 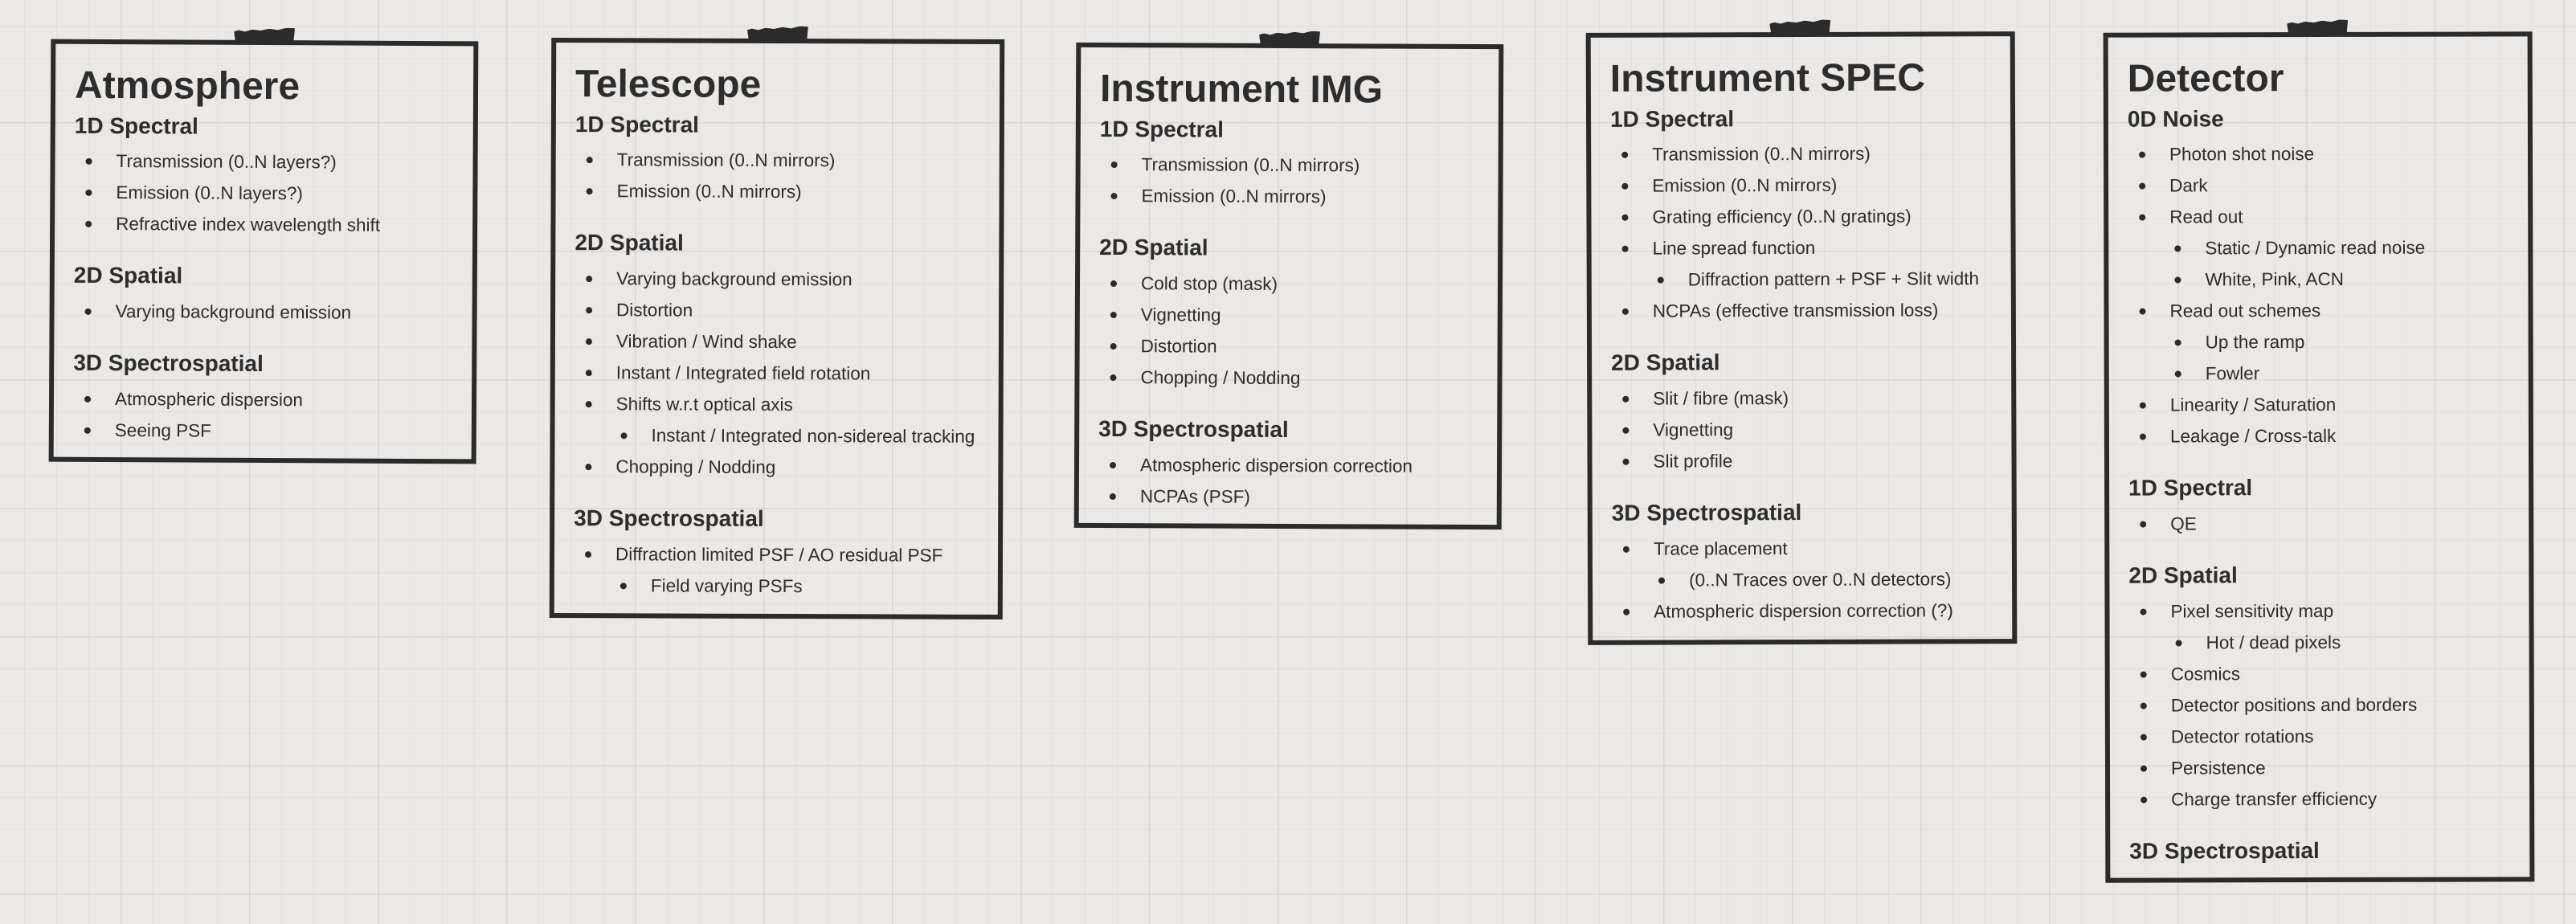 What do you see at coordinates (2320, 611) in the screenshot?
I see `list-item: Pixel sensitivity map` at bounding box center [2320, 611].